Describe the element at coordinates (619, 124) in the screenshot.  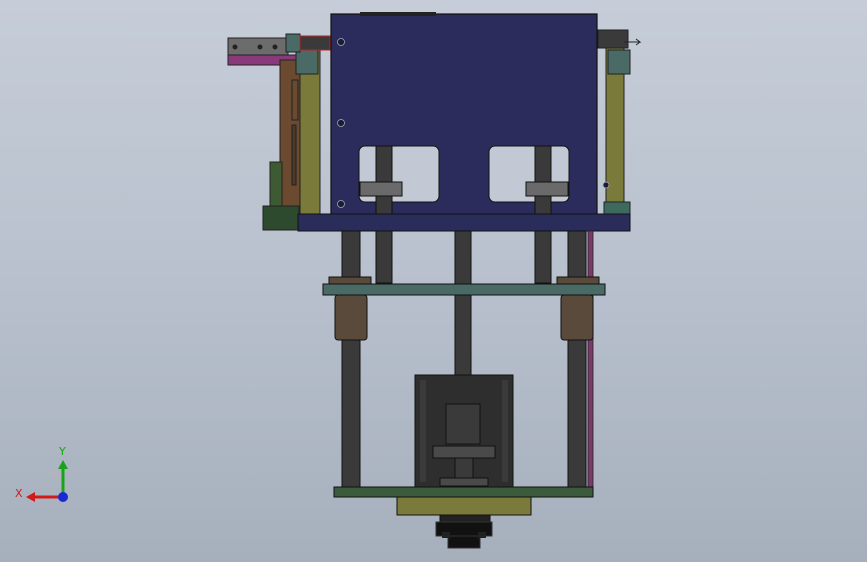
I see `right-side-assembly` at that location.